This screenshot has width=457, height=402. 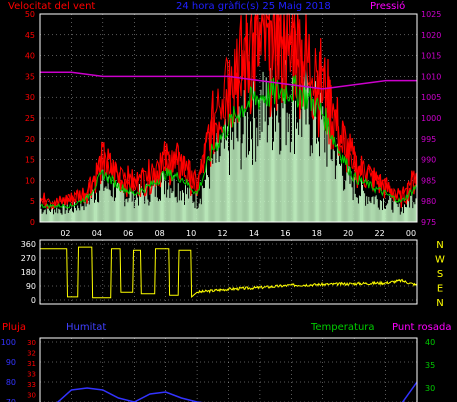 I want to click on wind-y-tick-label: 40, so click(x=30, y=56).